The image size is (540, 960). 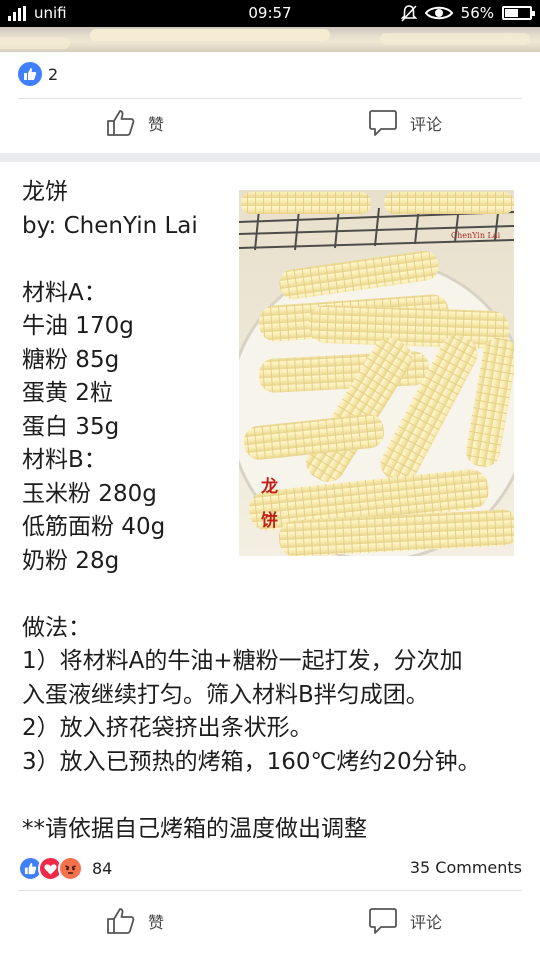 I want to click on like-count: 2, so click(x=53, y=74).